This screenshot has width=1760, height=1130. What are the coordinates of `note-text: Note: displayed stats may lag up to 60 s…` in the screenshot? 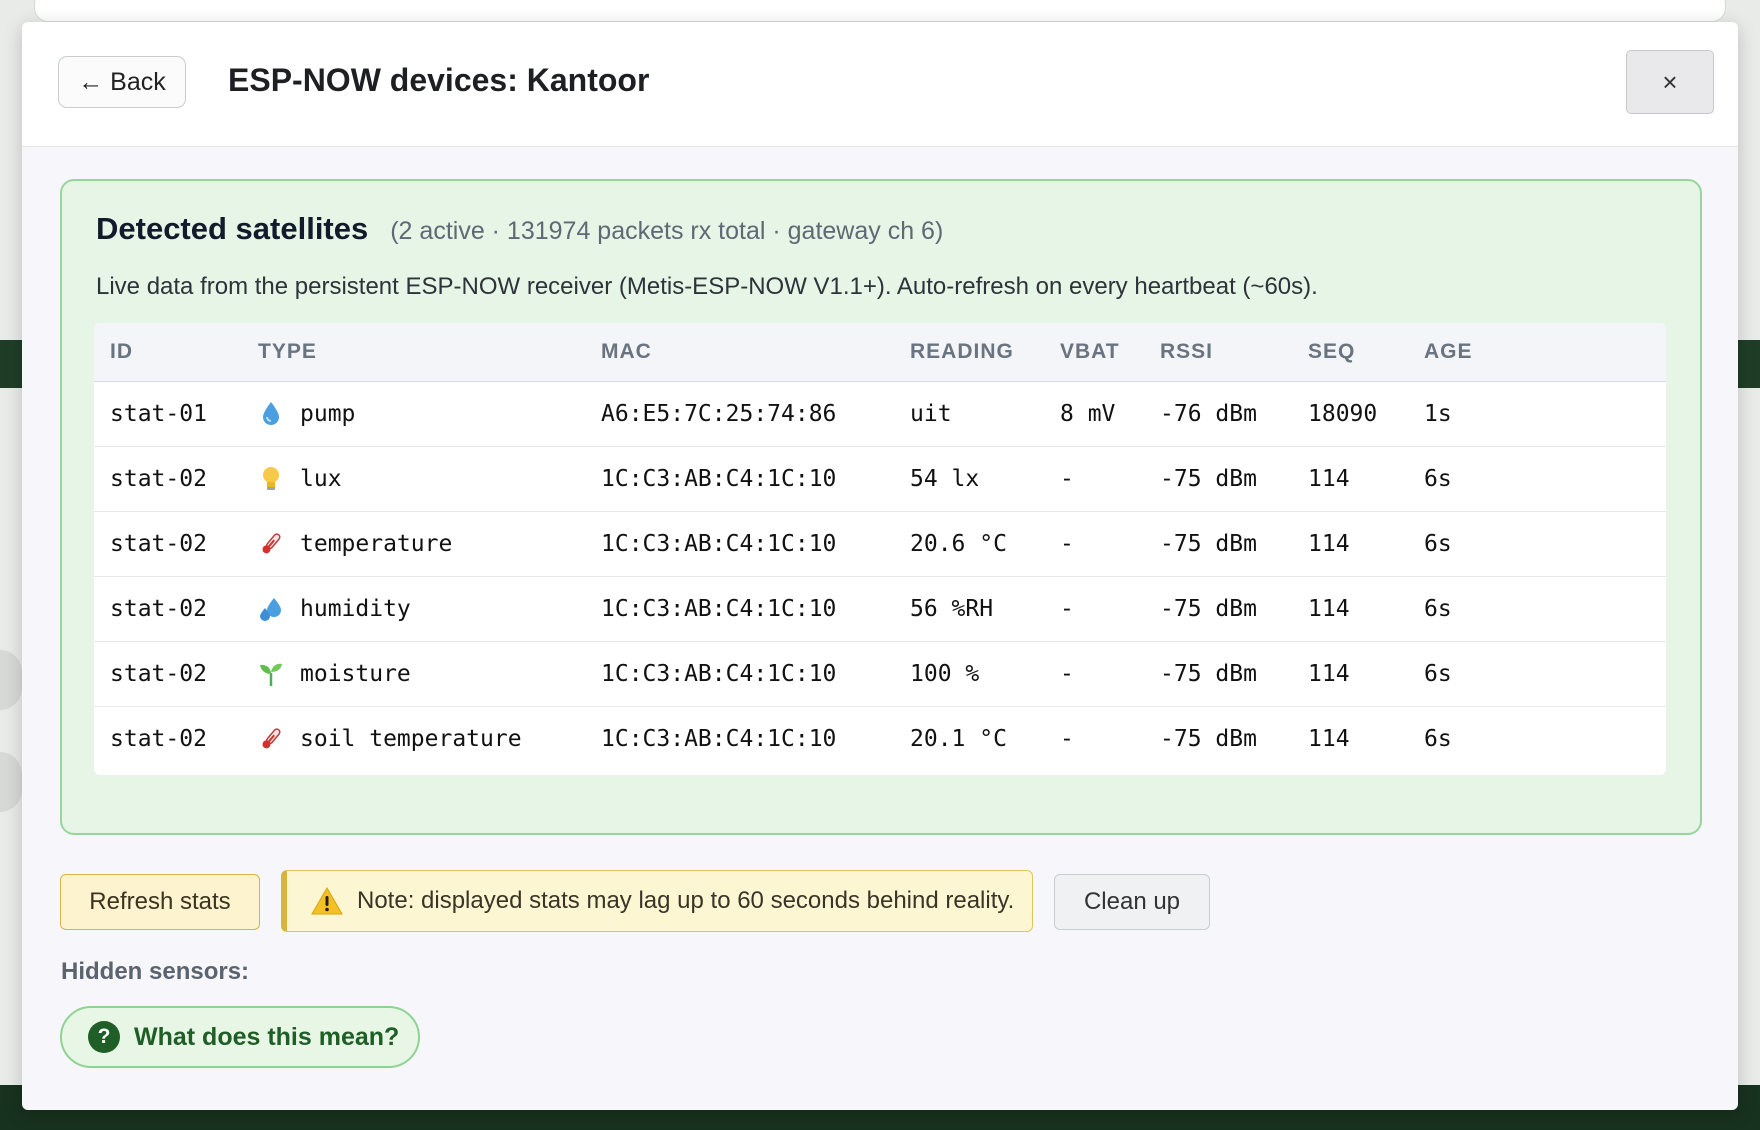 It's located at (686, 900).